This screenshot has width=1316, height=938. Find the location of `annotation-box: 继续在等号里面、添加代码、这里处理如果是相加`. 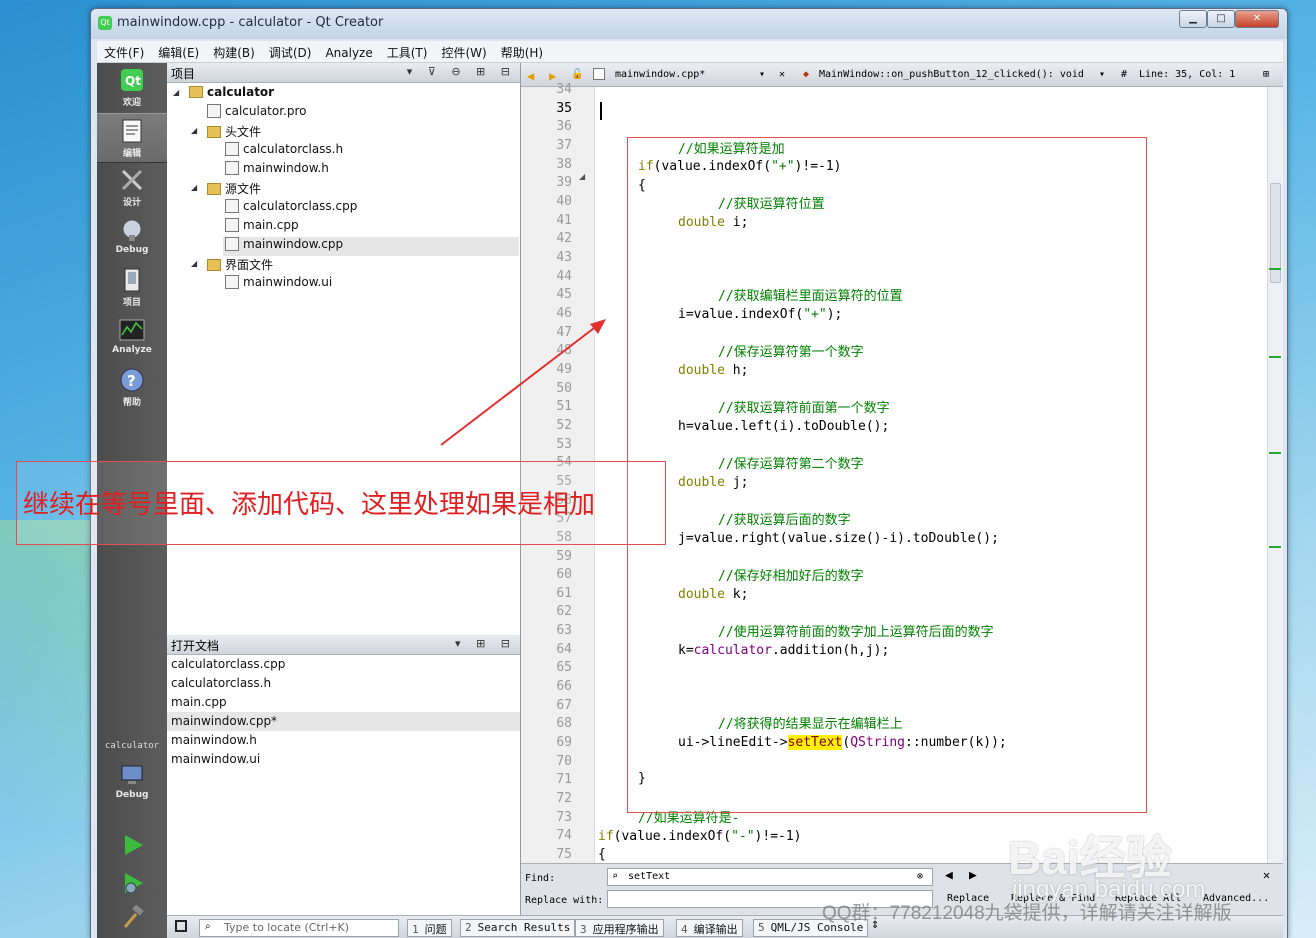

annotation-box: 继续在等号里面、添加代码、这里处理如果是相加 is located at coordinates (341, 503).